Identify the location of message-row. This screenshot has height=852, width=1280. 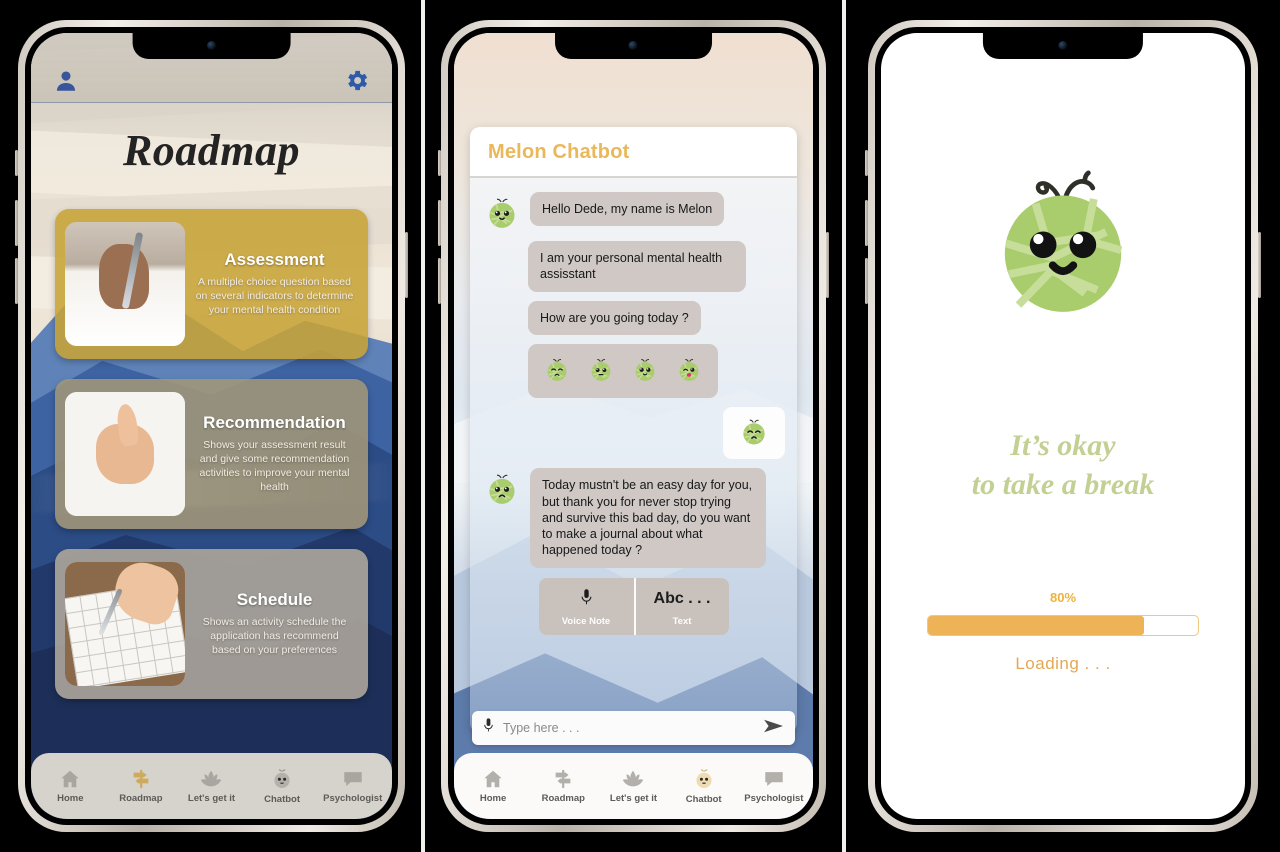
(633, 370).